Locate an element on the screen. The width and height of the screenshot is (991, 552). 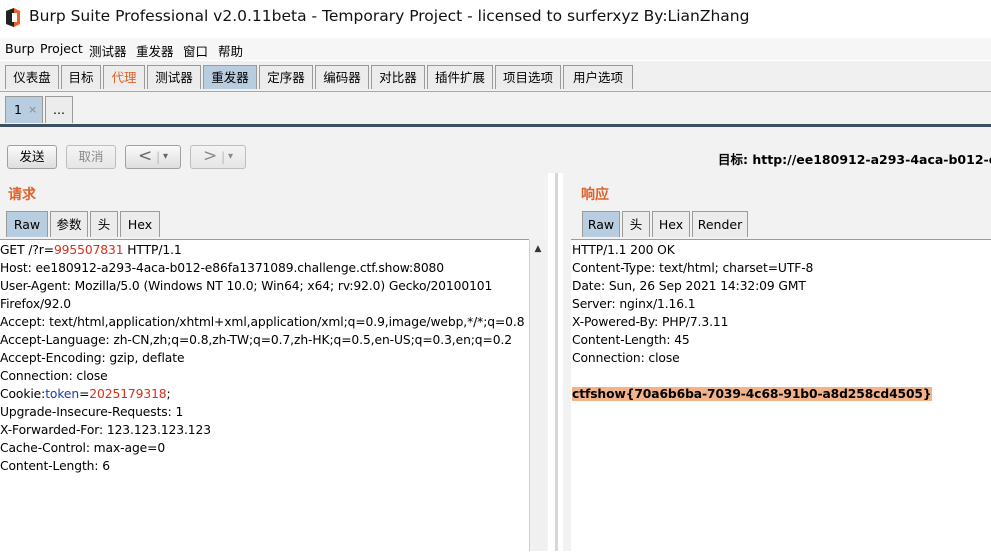
param-value: 995507831 is located at coordinates (88, 250).